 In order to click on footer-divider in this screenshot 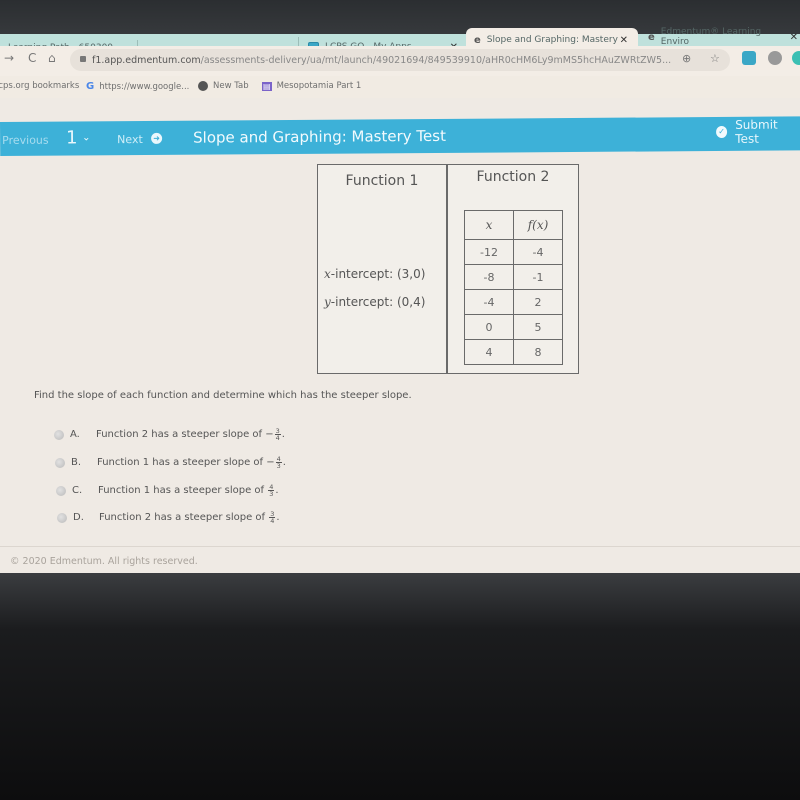, I will do `click(400, 546)`.